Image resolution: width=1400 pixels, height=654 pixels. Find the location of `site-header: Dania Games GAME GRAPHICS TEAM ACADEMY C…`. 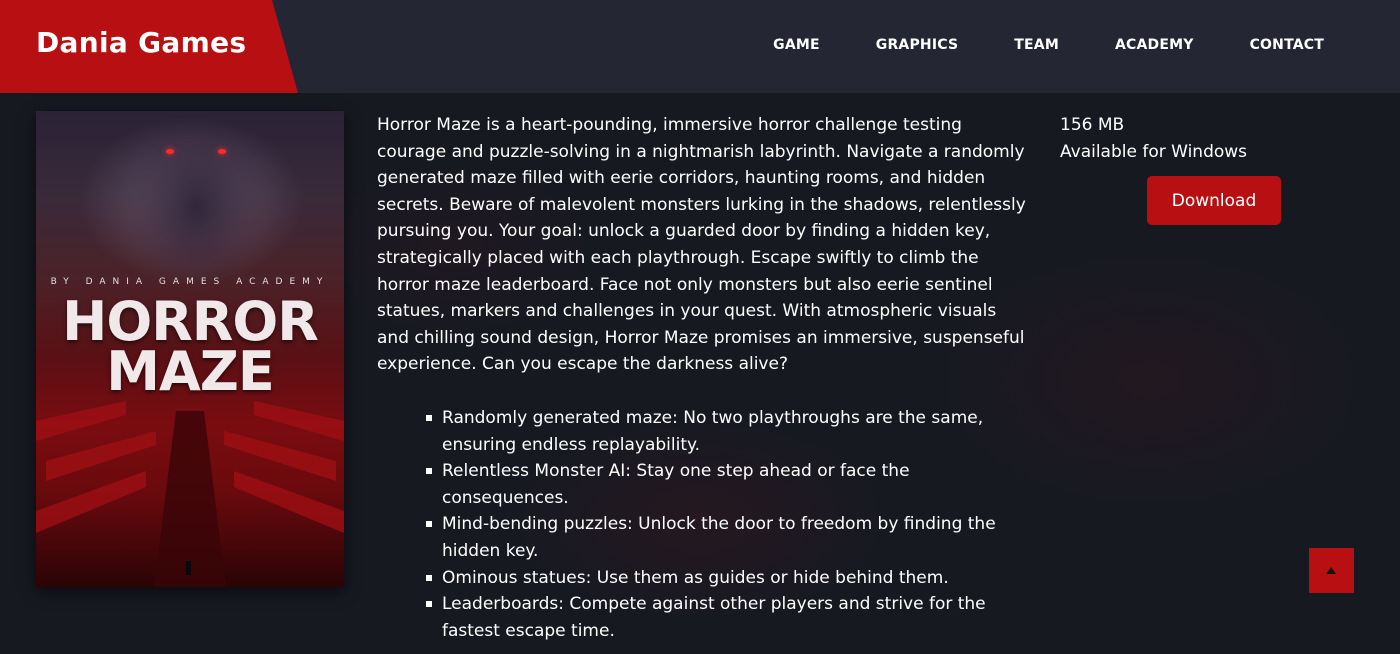

site-header: Dania Games GAME GRAPHICS TEAM ACADEMY C… is located at coordinates (700, 46).